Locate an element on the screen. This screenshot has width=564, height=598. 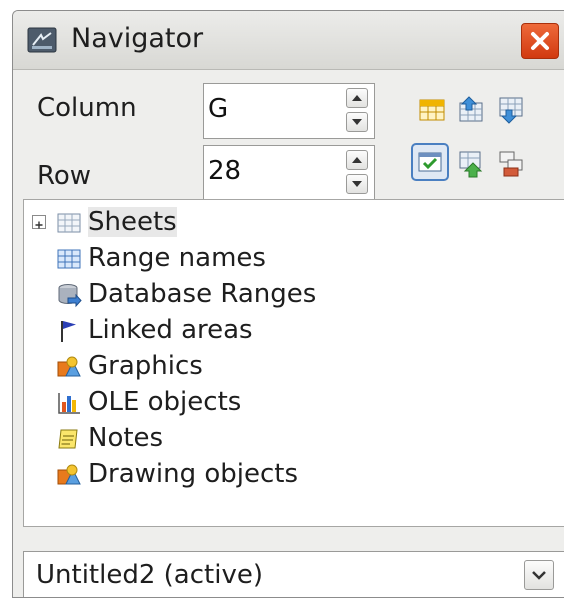
data-range-icon is located at coordinates (432, 110).